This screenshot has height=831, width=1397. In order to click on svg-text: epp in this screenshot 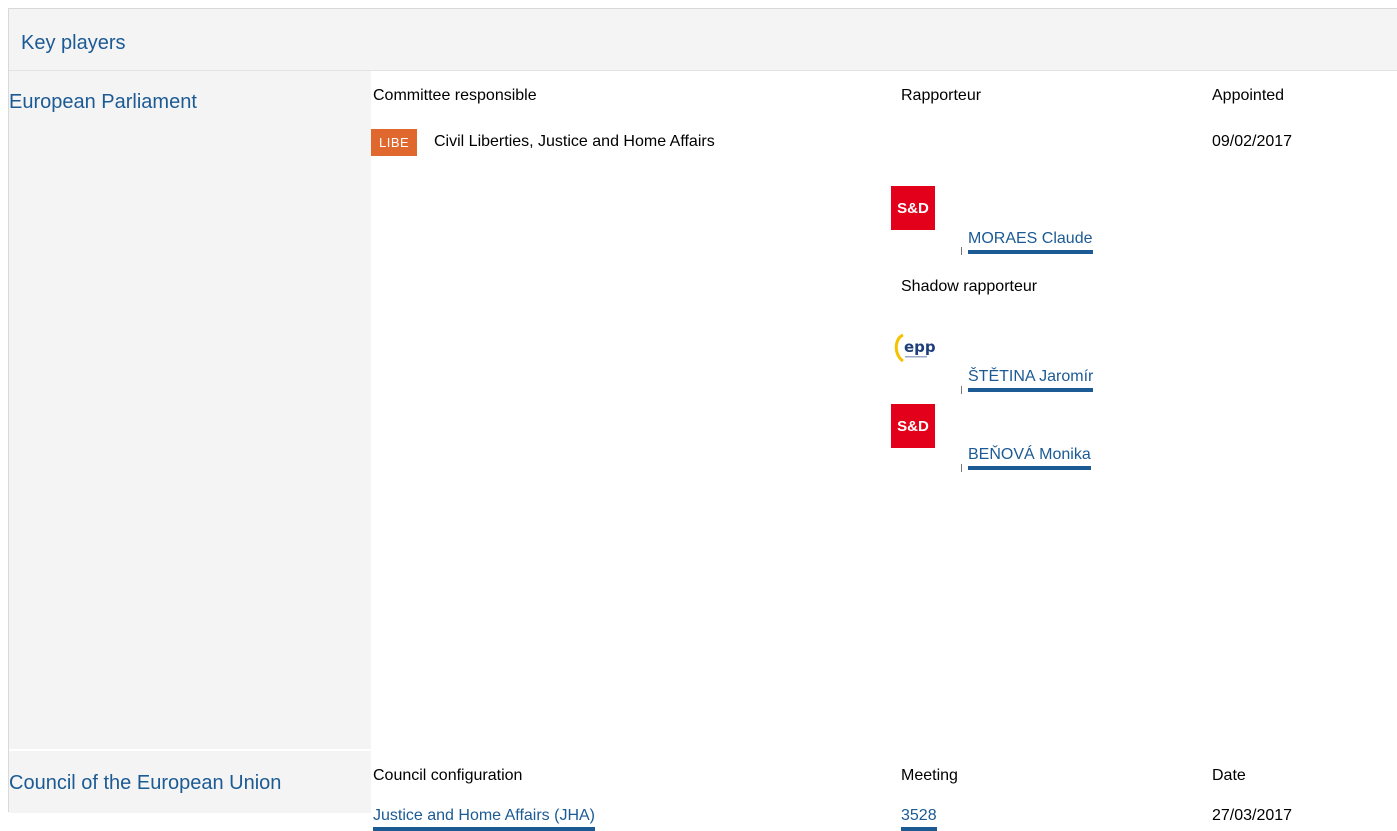, I will do `click(919, 347)`.